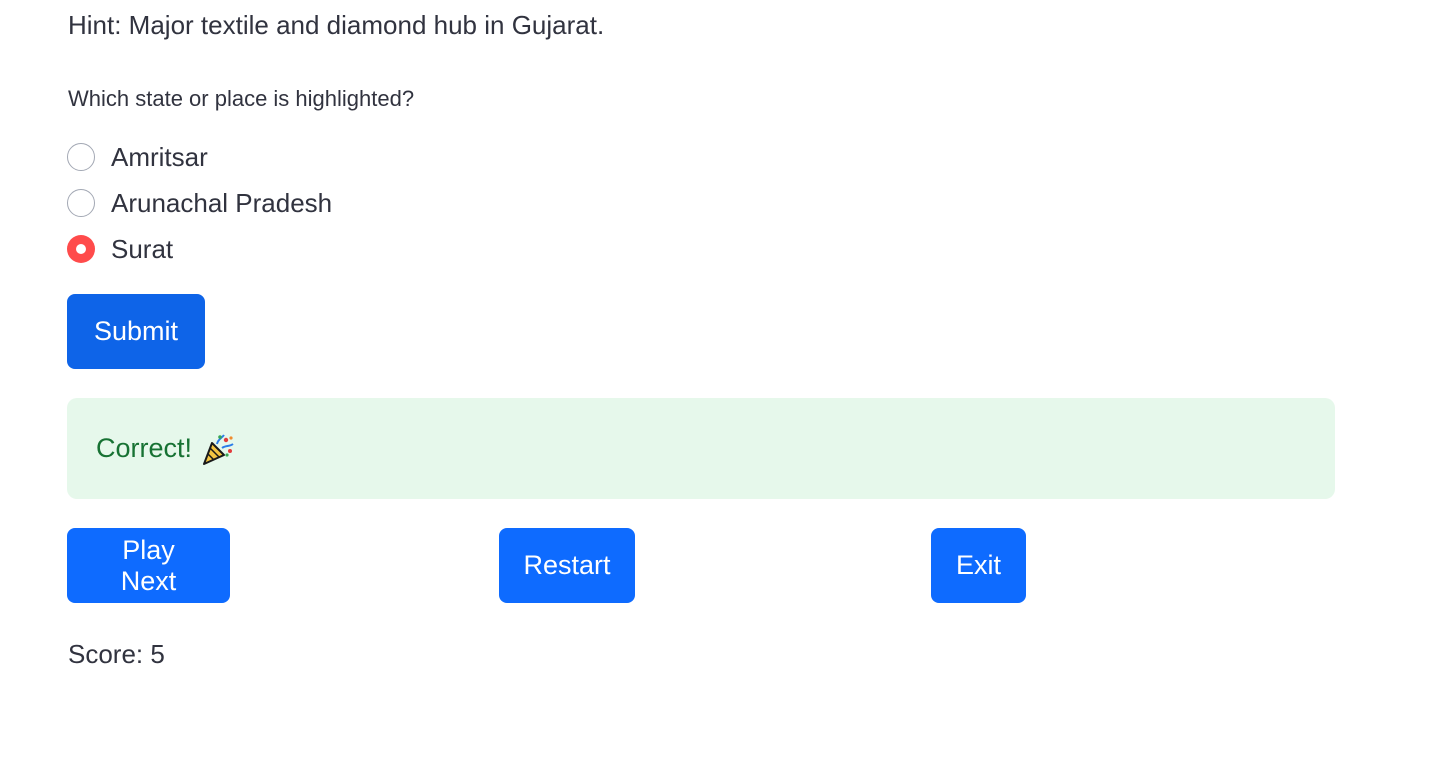 The height and width of the screenshot is (776, 1431). Describe the element at coordinates (116, 654) in the screenshot. I see `score-text: Score: 5` at that location.